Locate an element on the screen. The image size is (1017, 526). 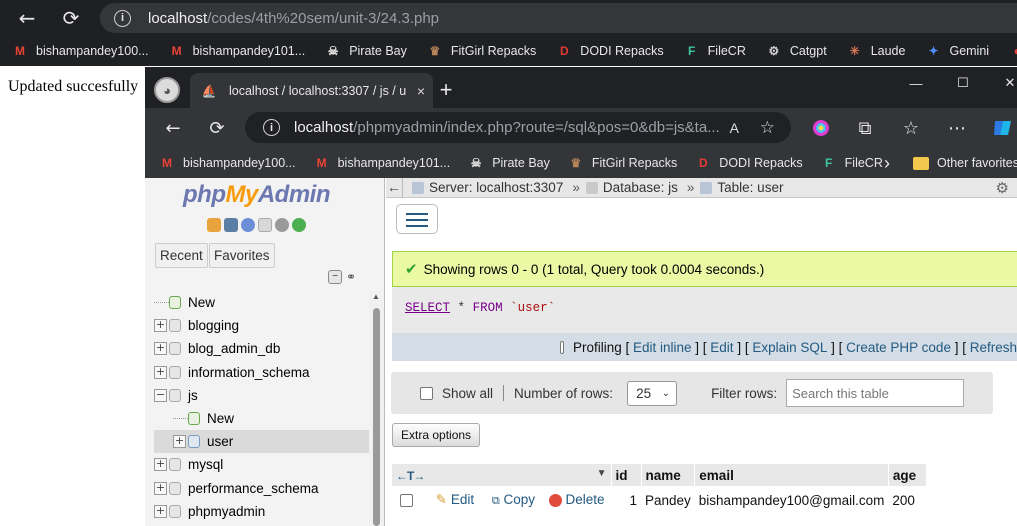
scrollbar-thumb is located at coordinates (376, 417).